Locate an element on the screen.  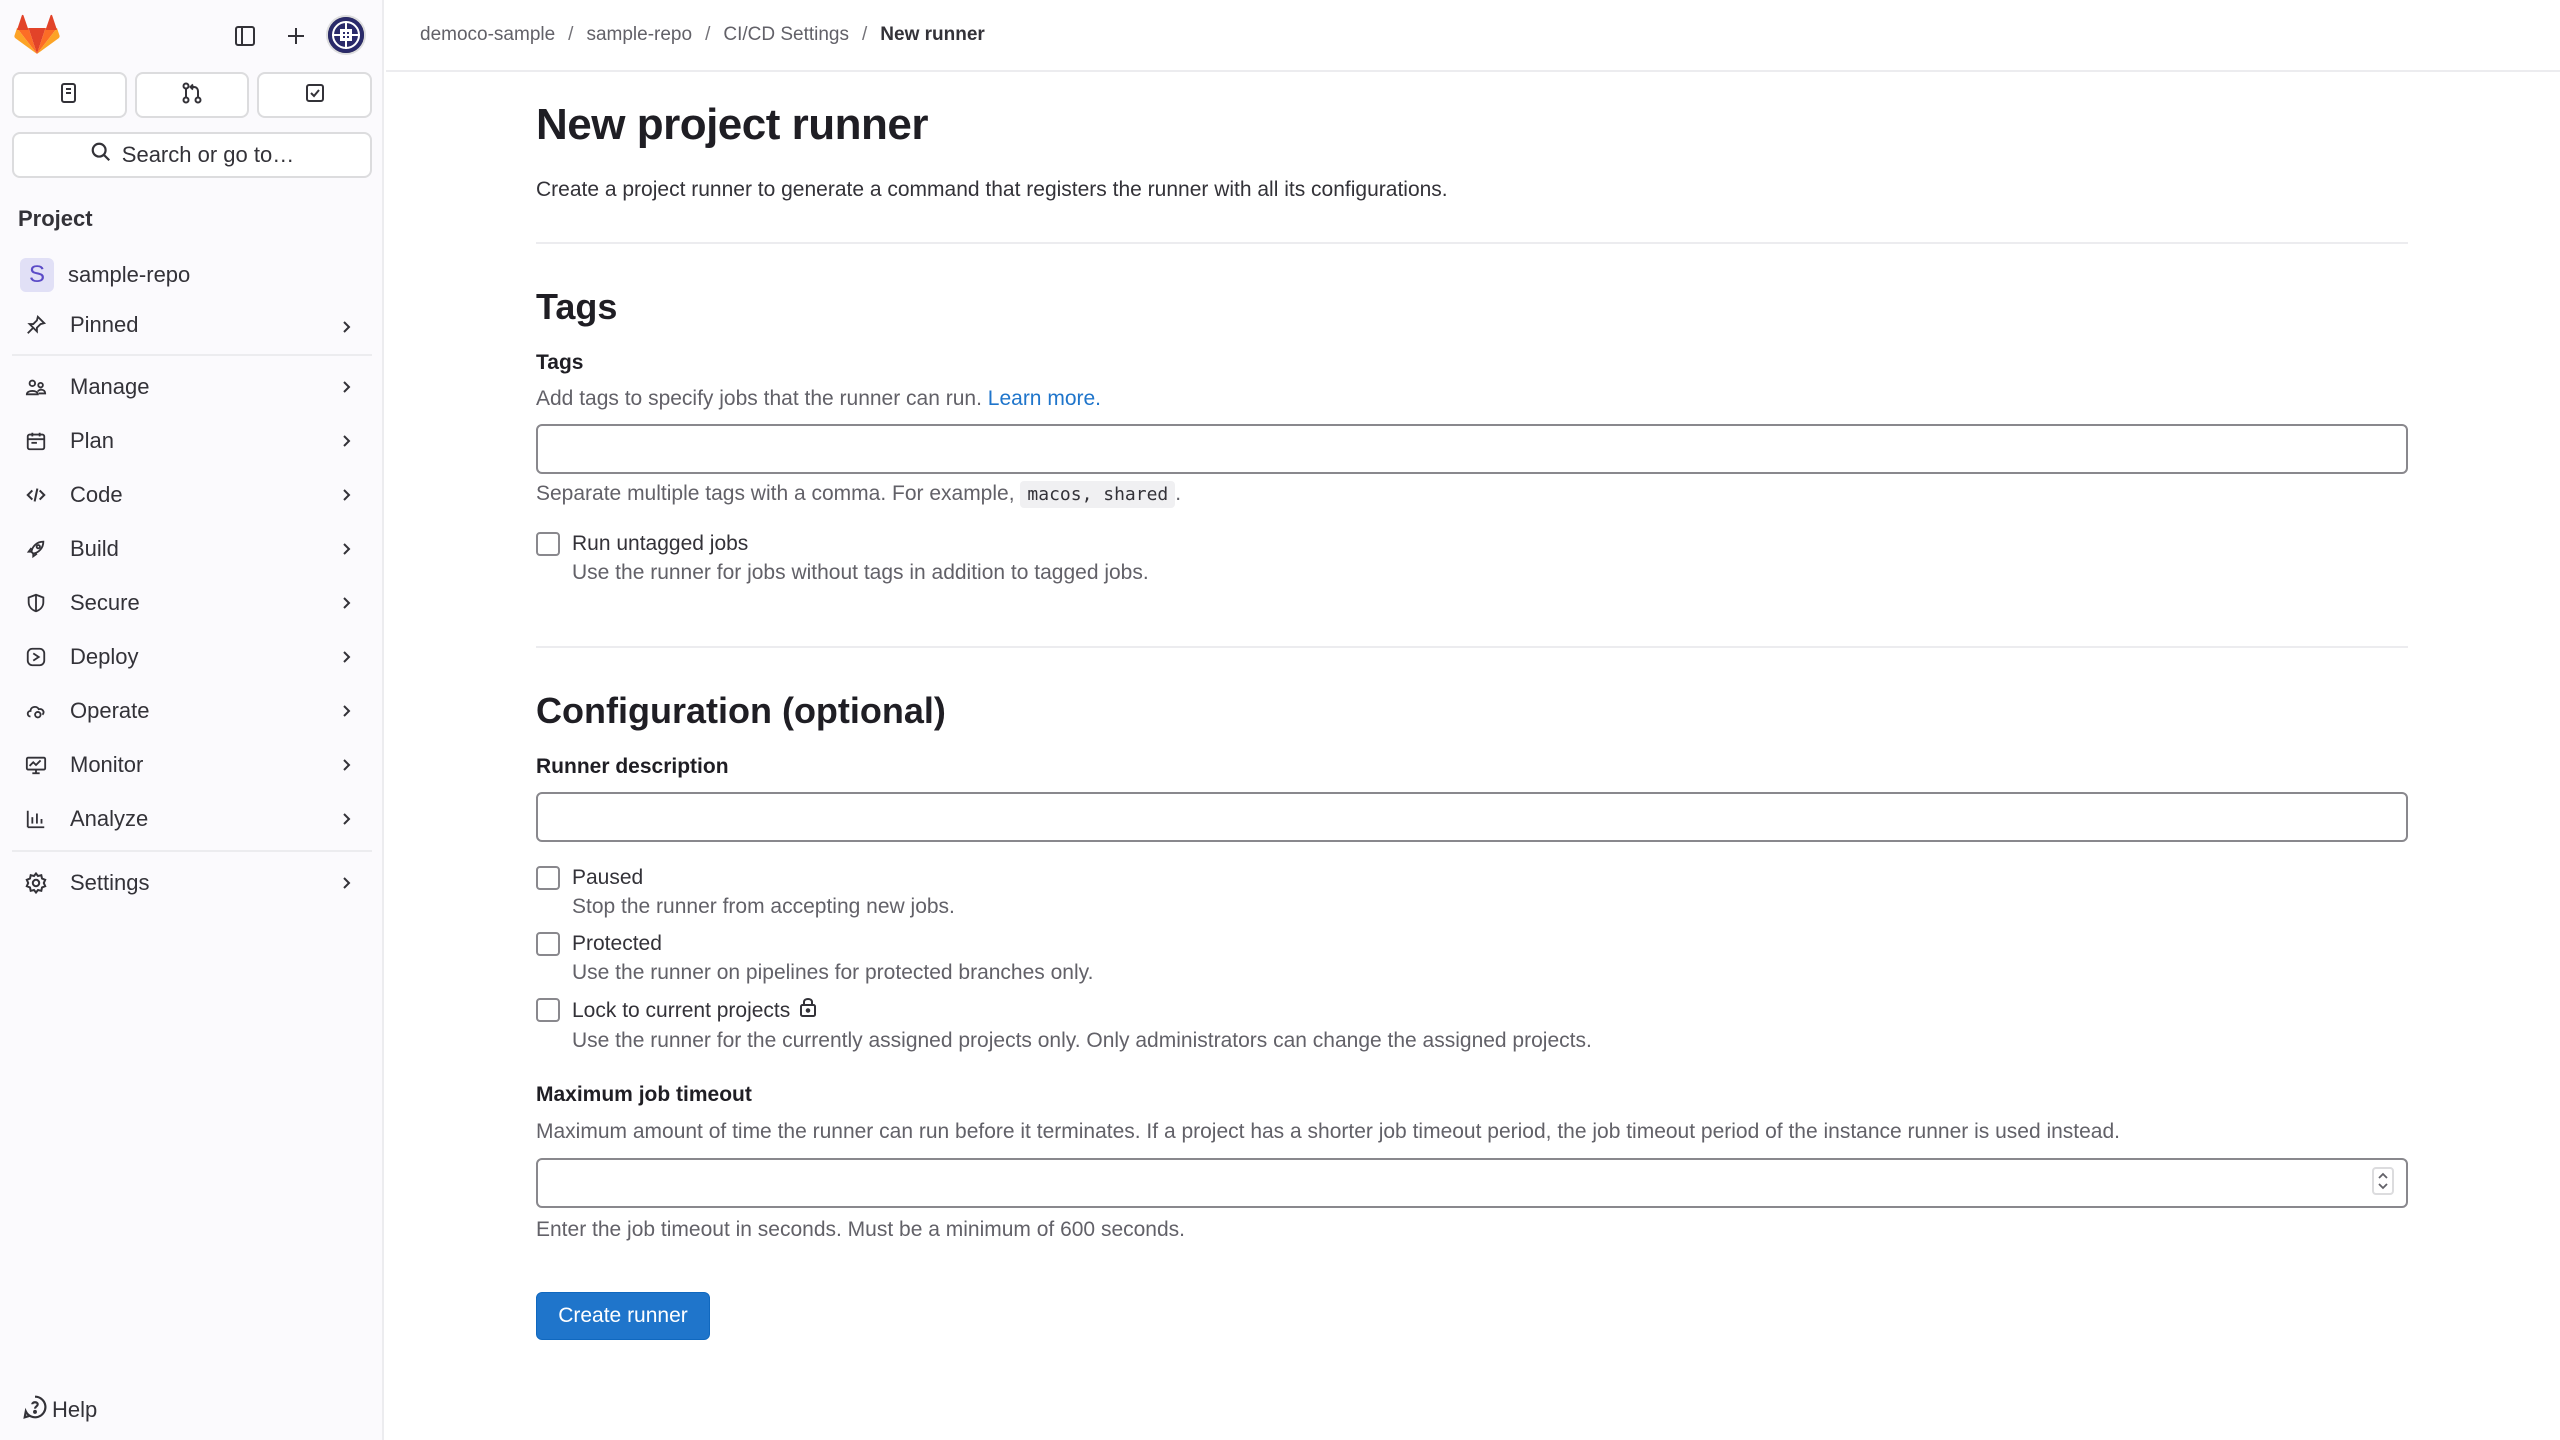
code-icon is located at coordinates (36, 495).